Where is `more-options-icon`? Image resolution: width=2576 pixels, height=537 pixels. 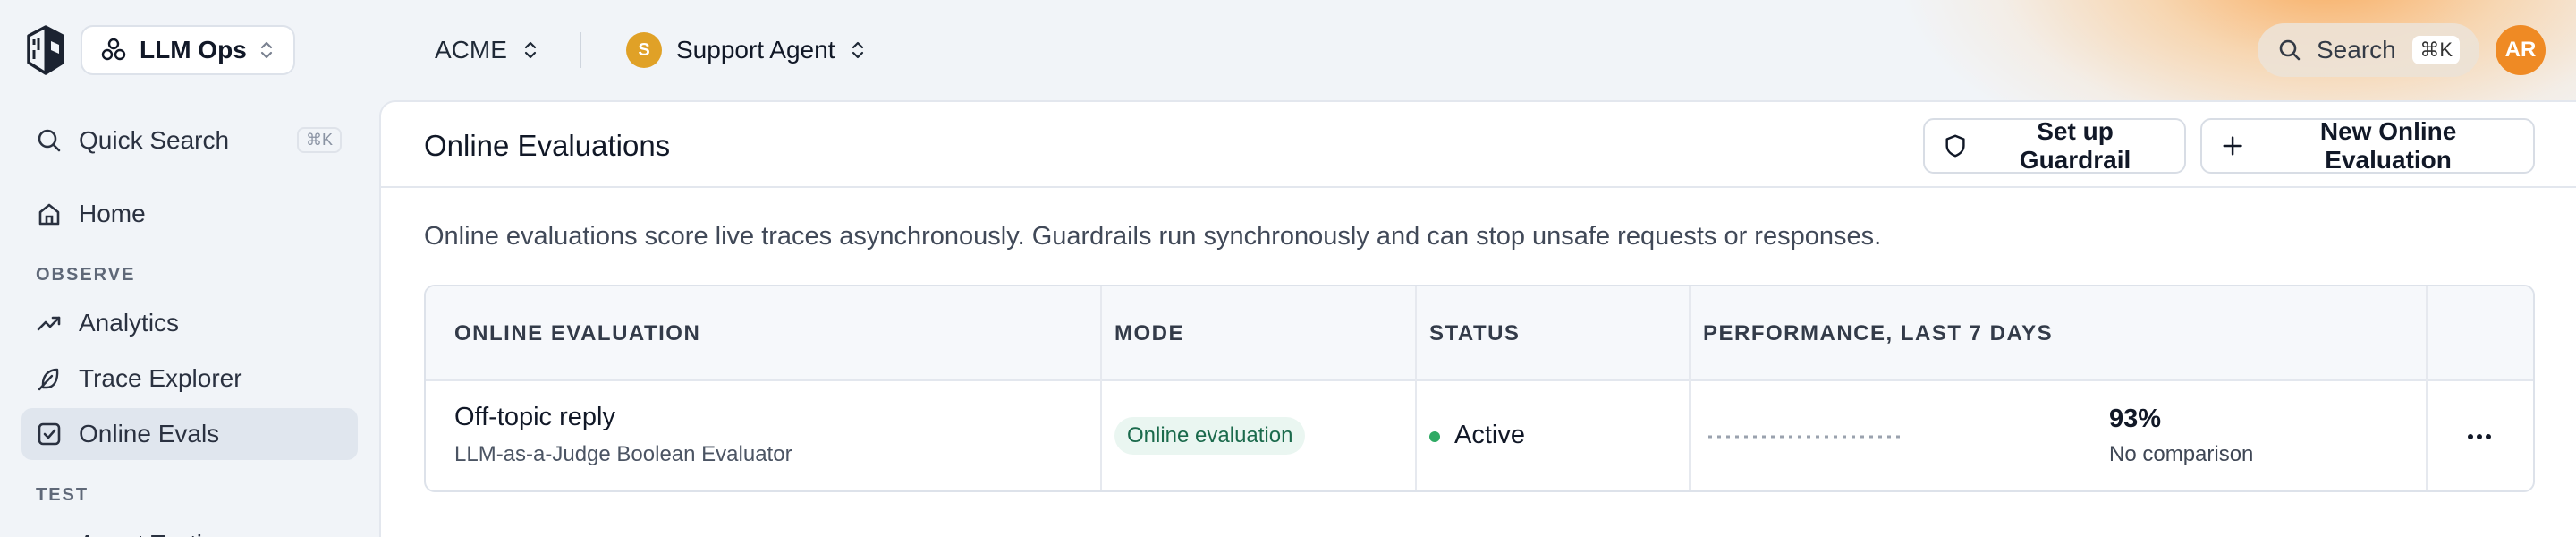 more-options-icon is located at coordinates (2479, 437).